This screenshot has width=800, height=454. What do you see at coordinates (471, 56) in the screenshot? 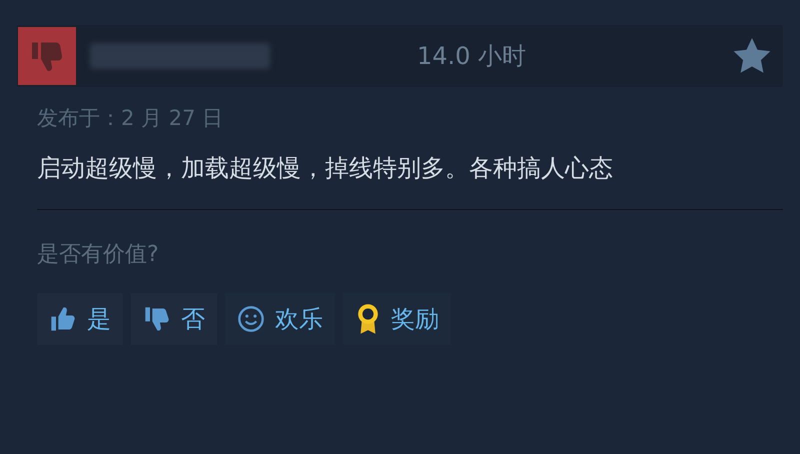
I see `hours-played: 14.0 小时` at bounding box center [471, 56].